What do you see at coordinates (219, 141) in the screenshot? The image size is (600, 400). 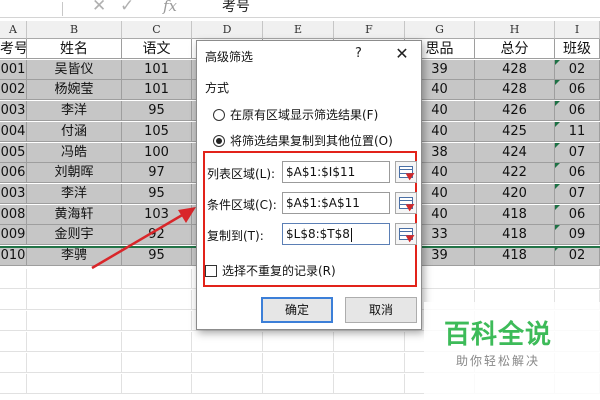 I see `radio-copy-circle` at bounding box center [219, 141].